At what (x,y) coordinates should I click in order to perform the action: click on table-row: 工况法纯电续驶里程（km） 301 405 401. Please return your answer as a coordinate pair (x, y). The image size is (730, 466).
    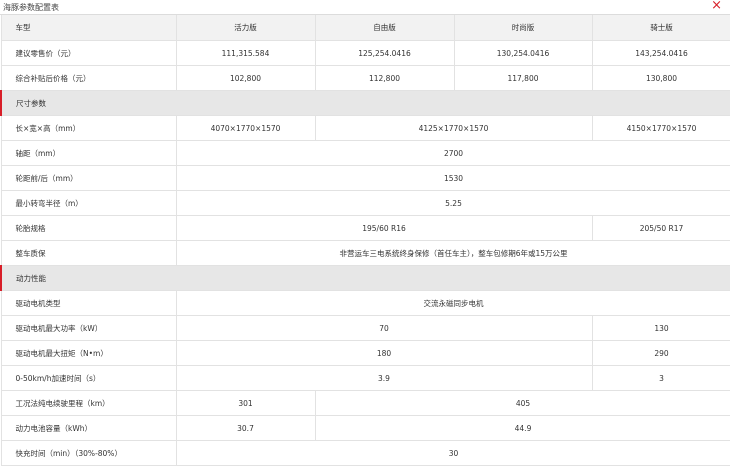
    Looking at the image, I should click on (365, 403).